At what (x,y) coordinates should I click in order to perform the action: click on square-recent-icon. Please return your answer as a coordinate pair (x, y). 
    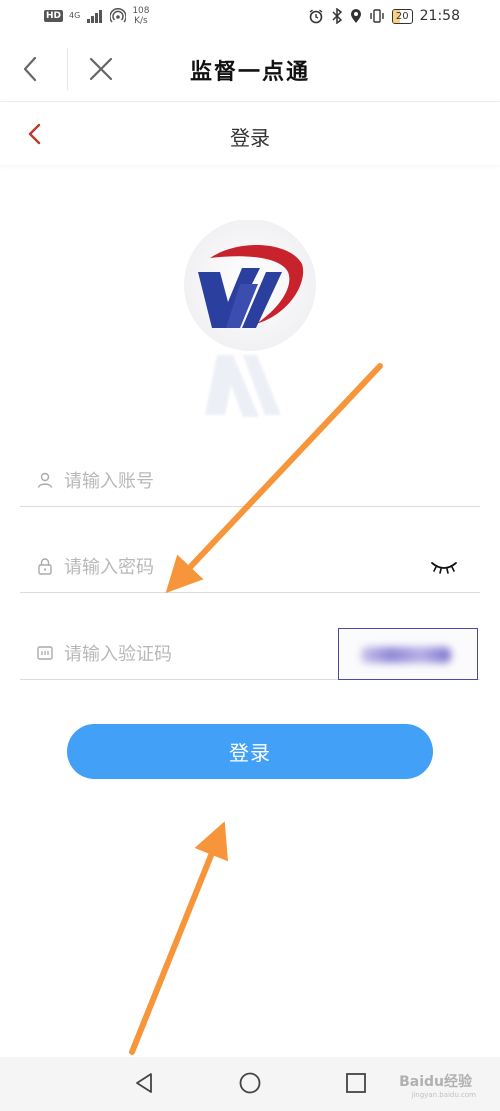
    Looking at the image, I should click on (356, 1083).